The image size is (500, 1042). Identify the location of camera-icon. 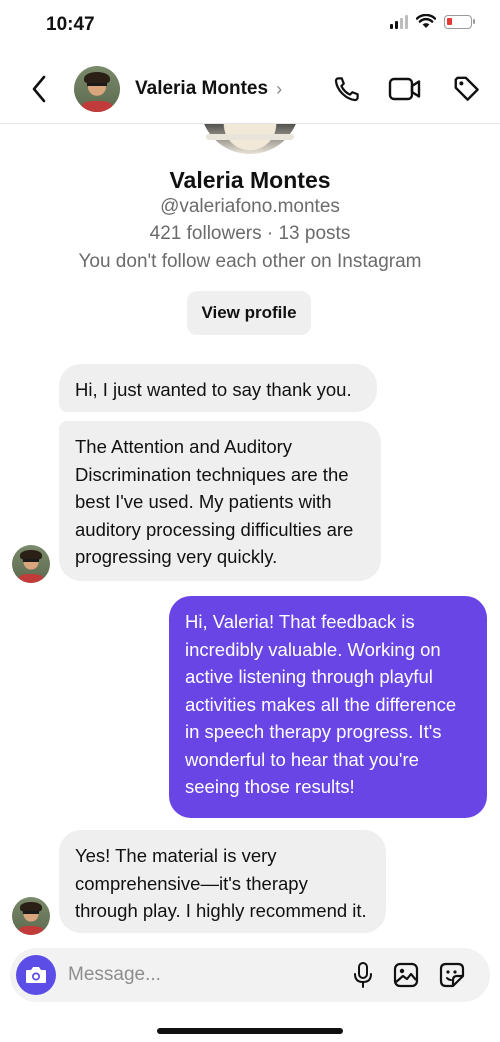
(36, 975).